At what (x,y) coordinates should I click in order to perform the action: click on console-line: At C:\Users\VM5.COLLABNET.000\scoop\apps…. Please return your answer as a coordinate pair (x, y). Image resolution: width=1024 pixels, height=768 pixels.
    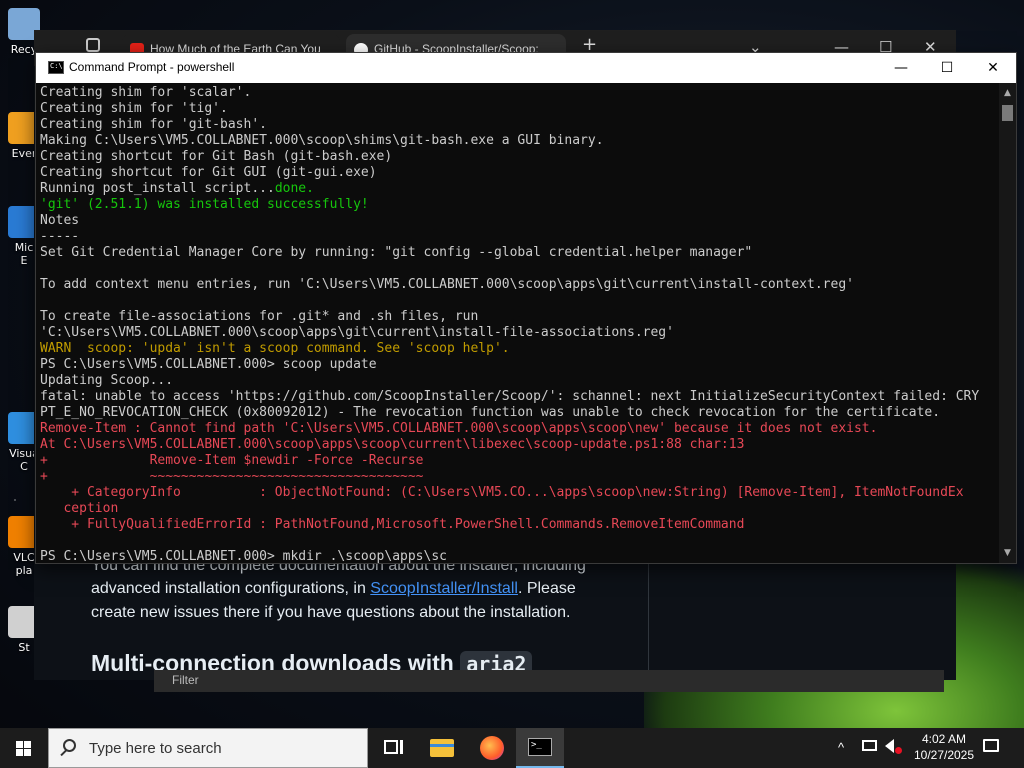
    Looking at the image, I should click on (392, 444).